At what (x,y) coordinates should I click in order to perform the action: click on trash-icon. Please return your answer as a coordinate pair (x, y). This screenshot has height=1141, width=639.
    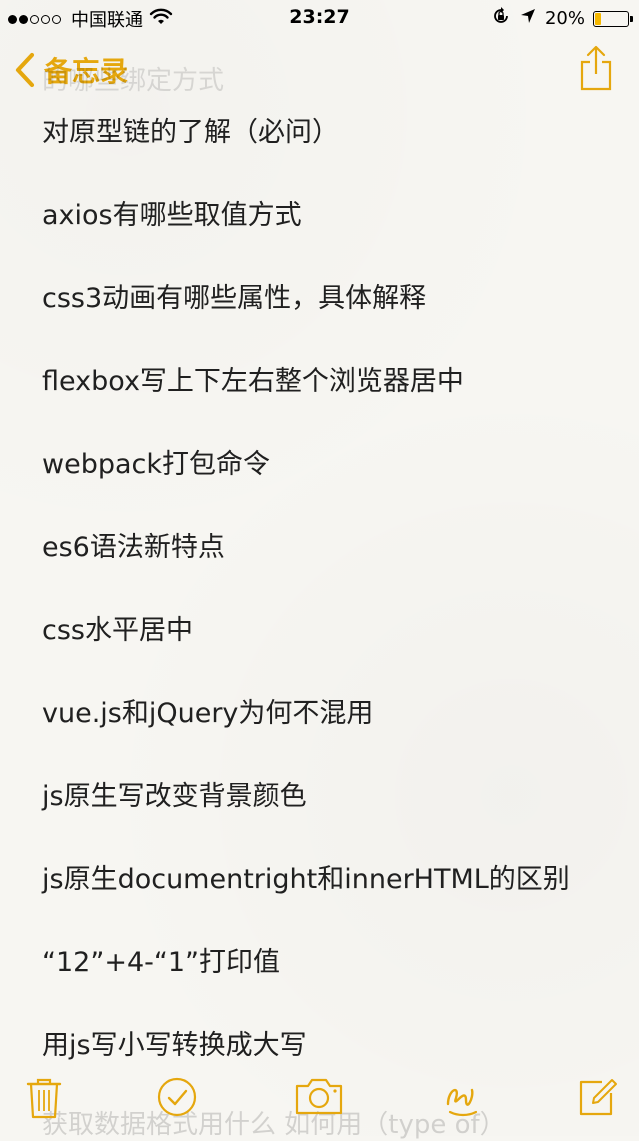
    Looking at the image, I should click on (44, 1098).